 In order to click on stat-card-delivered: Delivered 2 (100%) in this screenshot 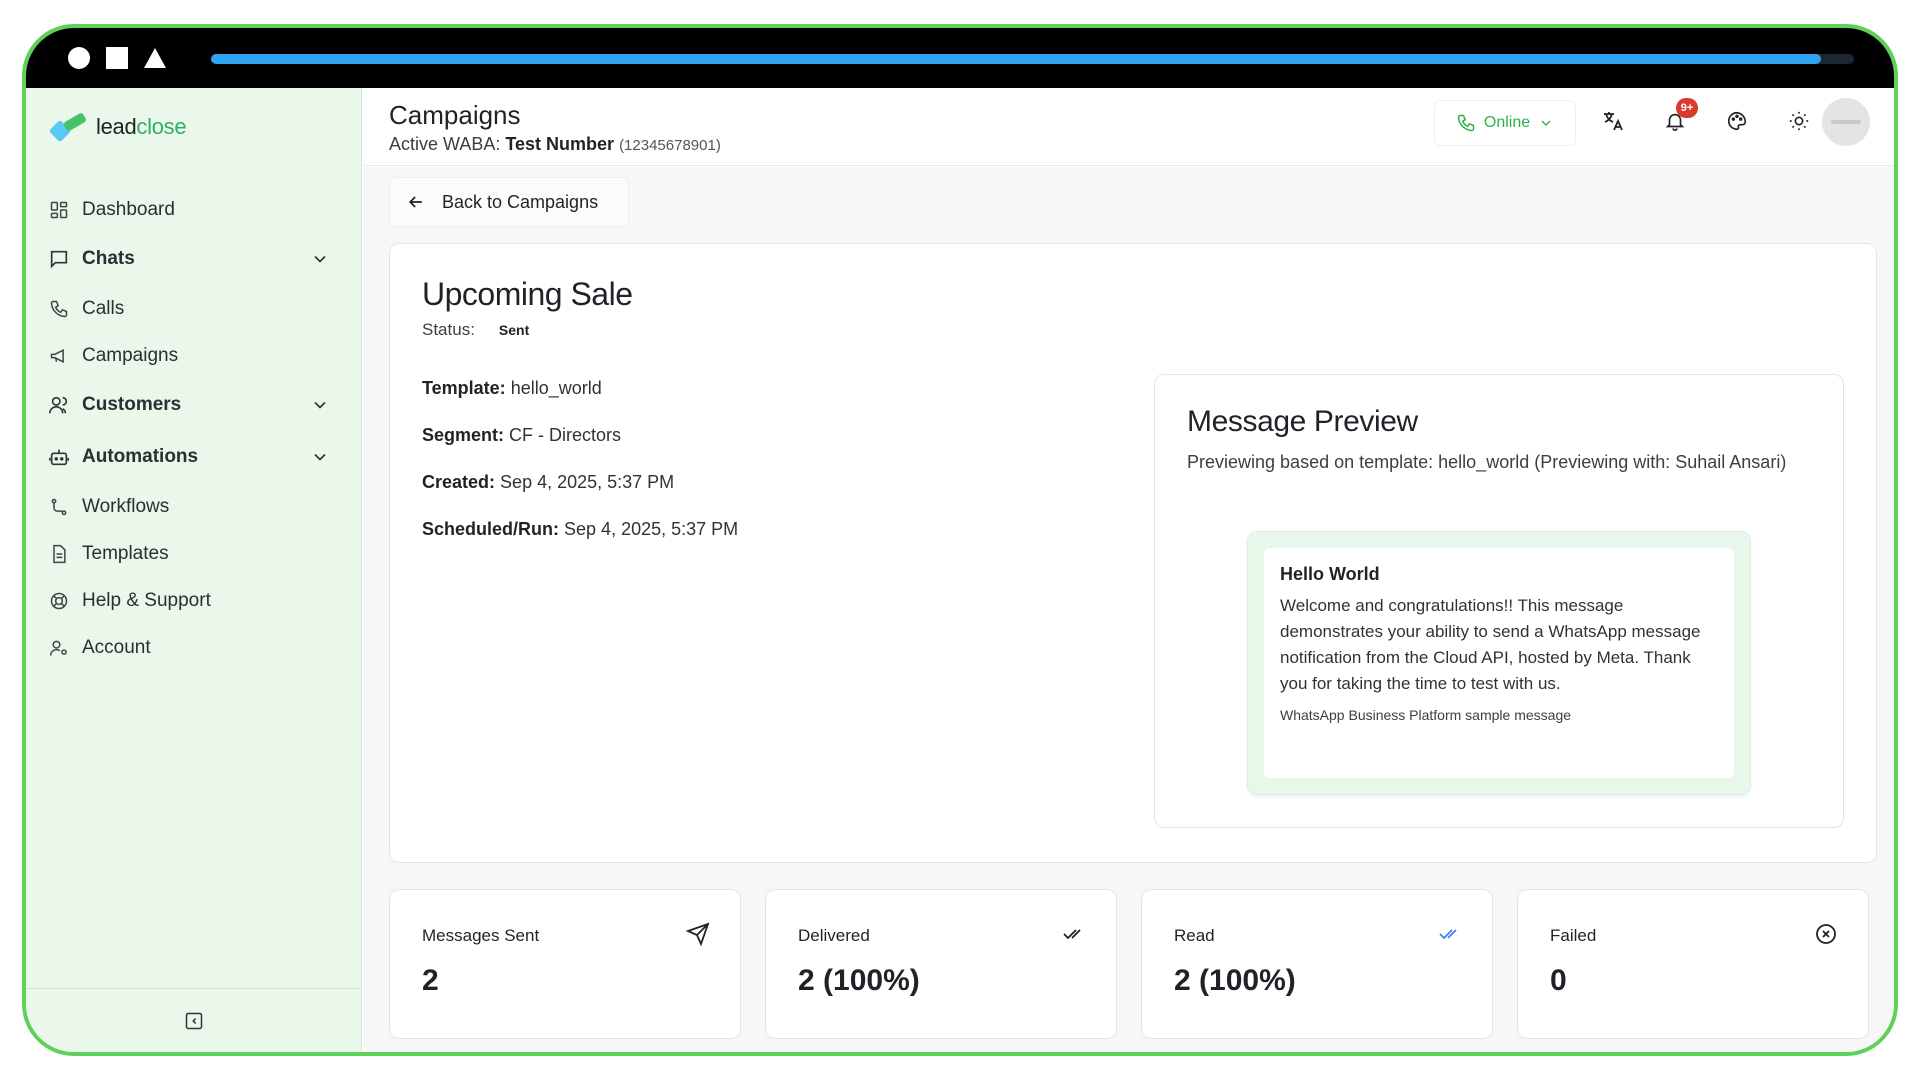, I will do `click(941, 964)`.